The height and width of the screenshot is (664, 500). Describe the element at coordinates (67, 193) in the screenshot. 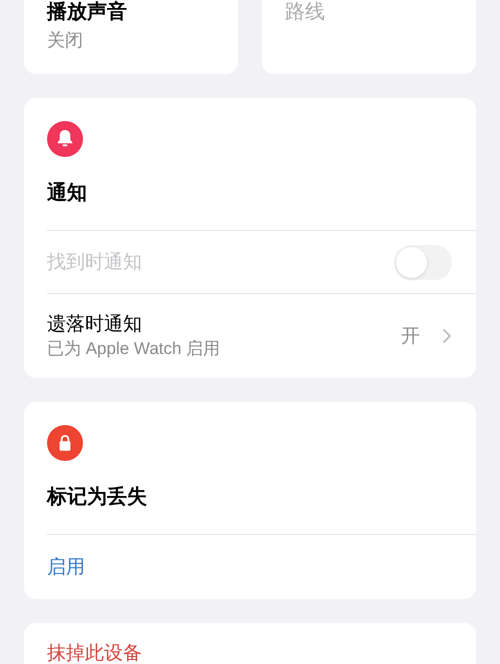

I see `section-title: 通知` at that location.